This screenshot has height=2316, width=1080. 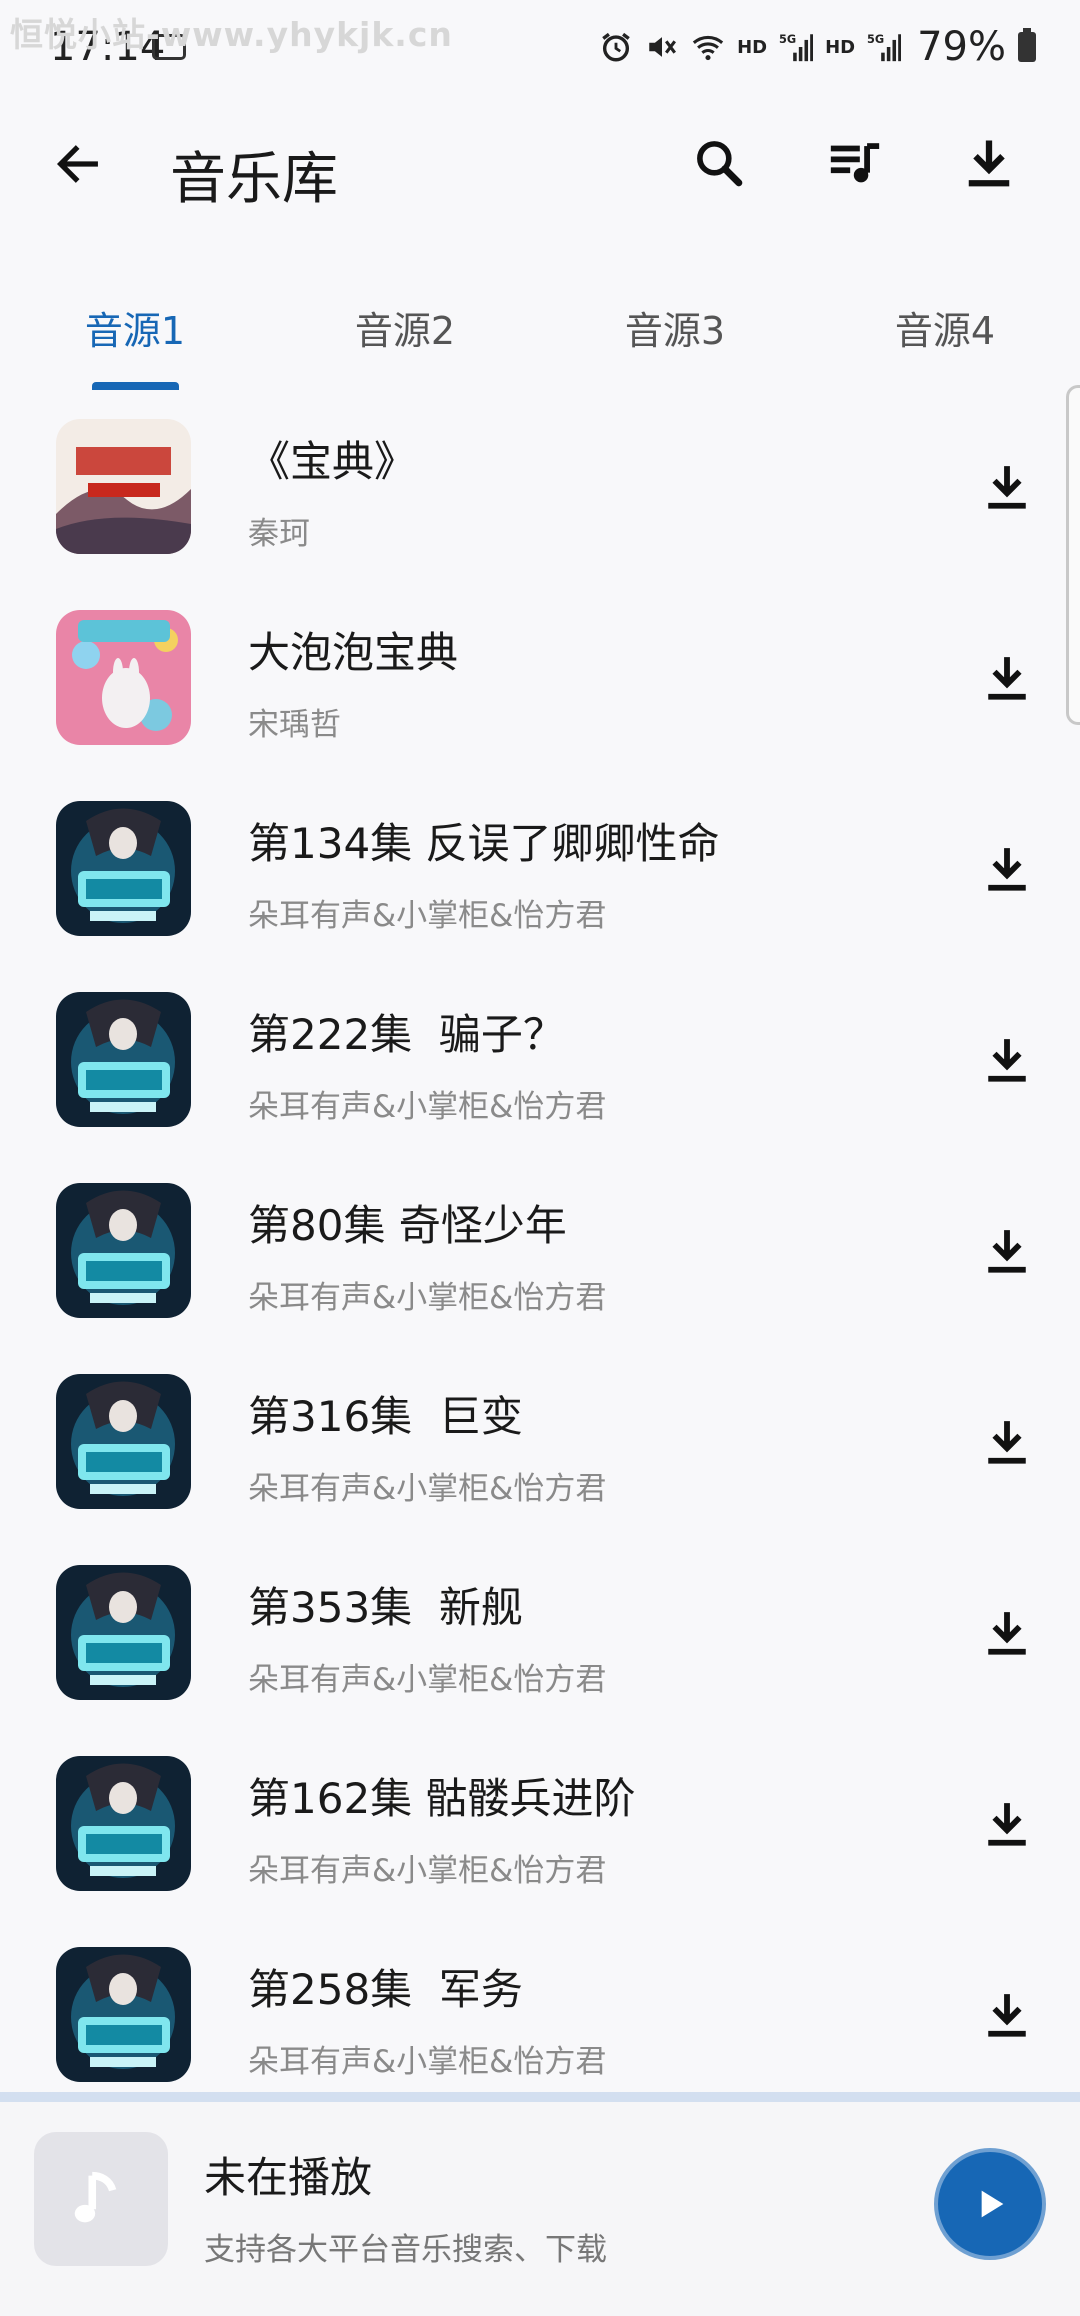 I want to click on track-row: 第162集 骷髅兵进阶朵耳有声&小掌柜&怡方君, so click(x=540, y=1824).